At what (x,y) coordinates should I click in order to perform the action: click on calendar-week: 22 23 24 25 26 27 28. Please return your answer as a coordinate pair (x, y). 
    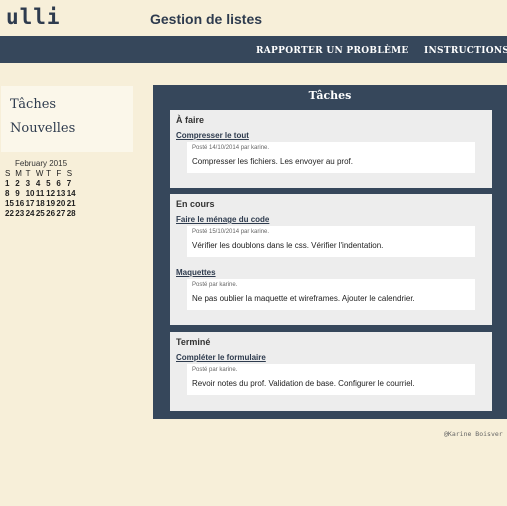
    Looking at the image, I should click on (41, 214).